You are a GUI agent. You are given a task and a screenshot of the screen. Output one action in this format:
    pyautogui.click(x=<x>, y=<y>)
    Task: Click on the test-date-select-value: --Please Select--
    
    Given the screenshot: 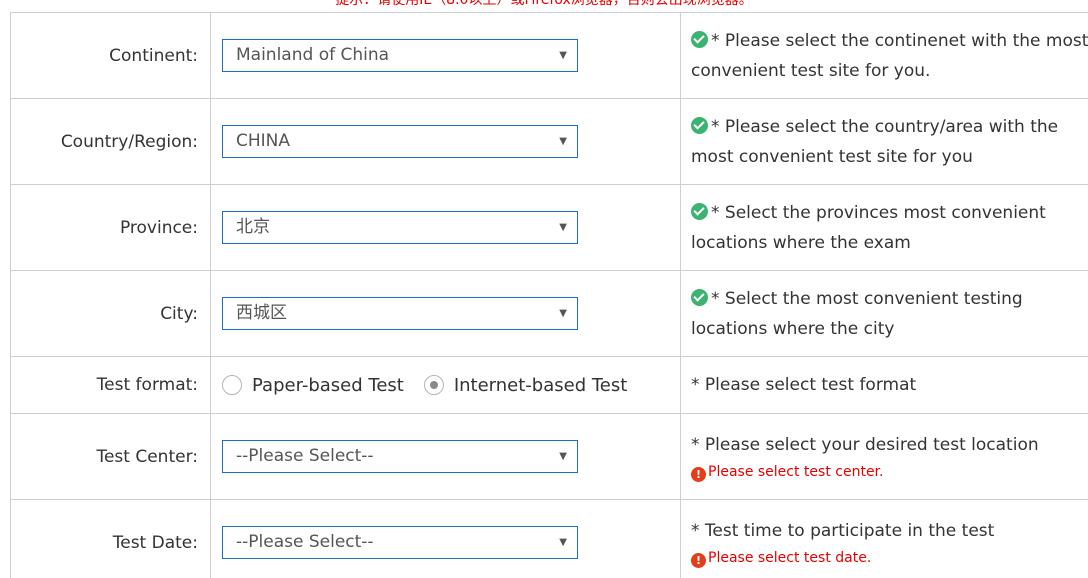 What is the action you would take?
    pyautogui.click(x=305, y=542)
    